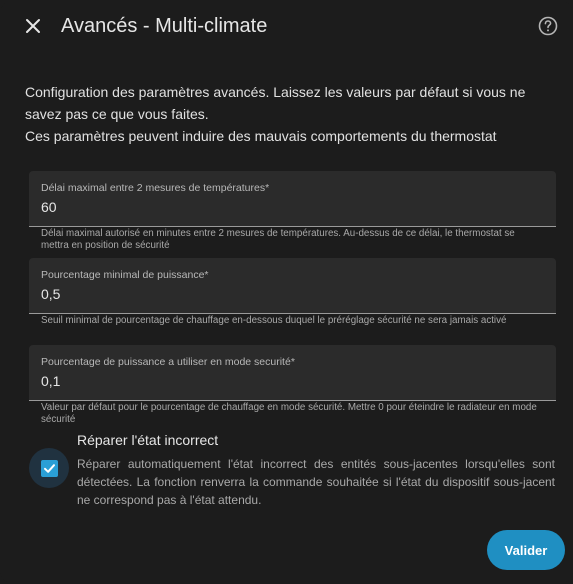 The height and width of the screenshot is (584, 573). Describe the element at coordinates (526, 550) in the screenshot. I see `submit-button: Valider` at that location.